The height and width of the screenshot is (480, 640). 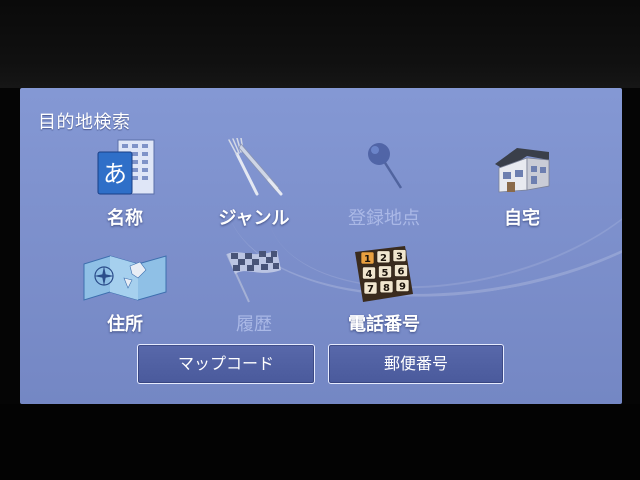 I want to click on keypad-digit: 5, so click(x=385, y=273).